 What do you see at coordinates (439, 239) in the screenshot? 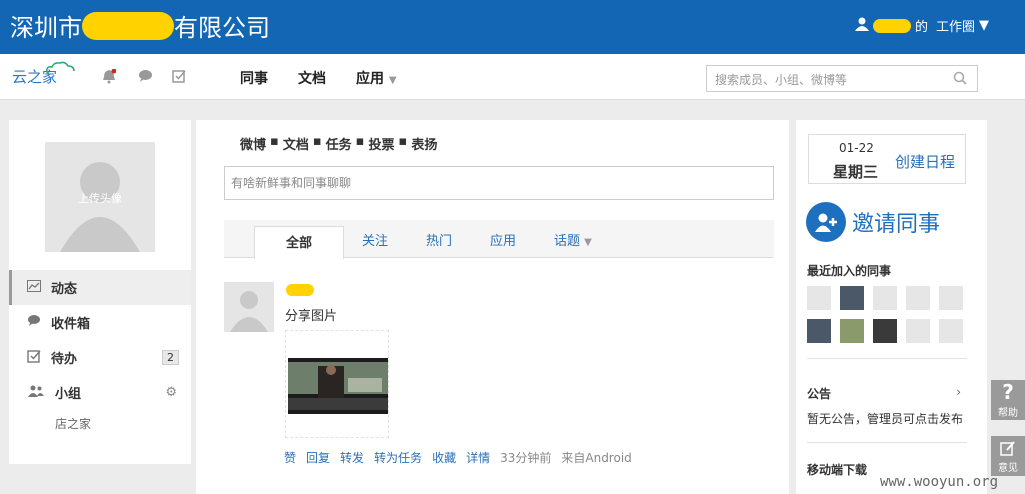
I see `tab-hot: 热门` at bounding box center [439, 239].